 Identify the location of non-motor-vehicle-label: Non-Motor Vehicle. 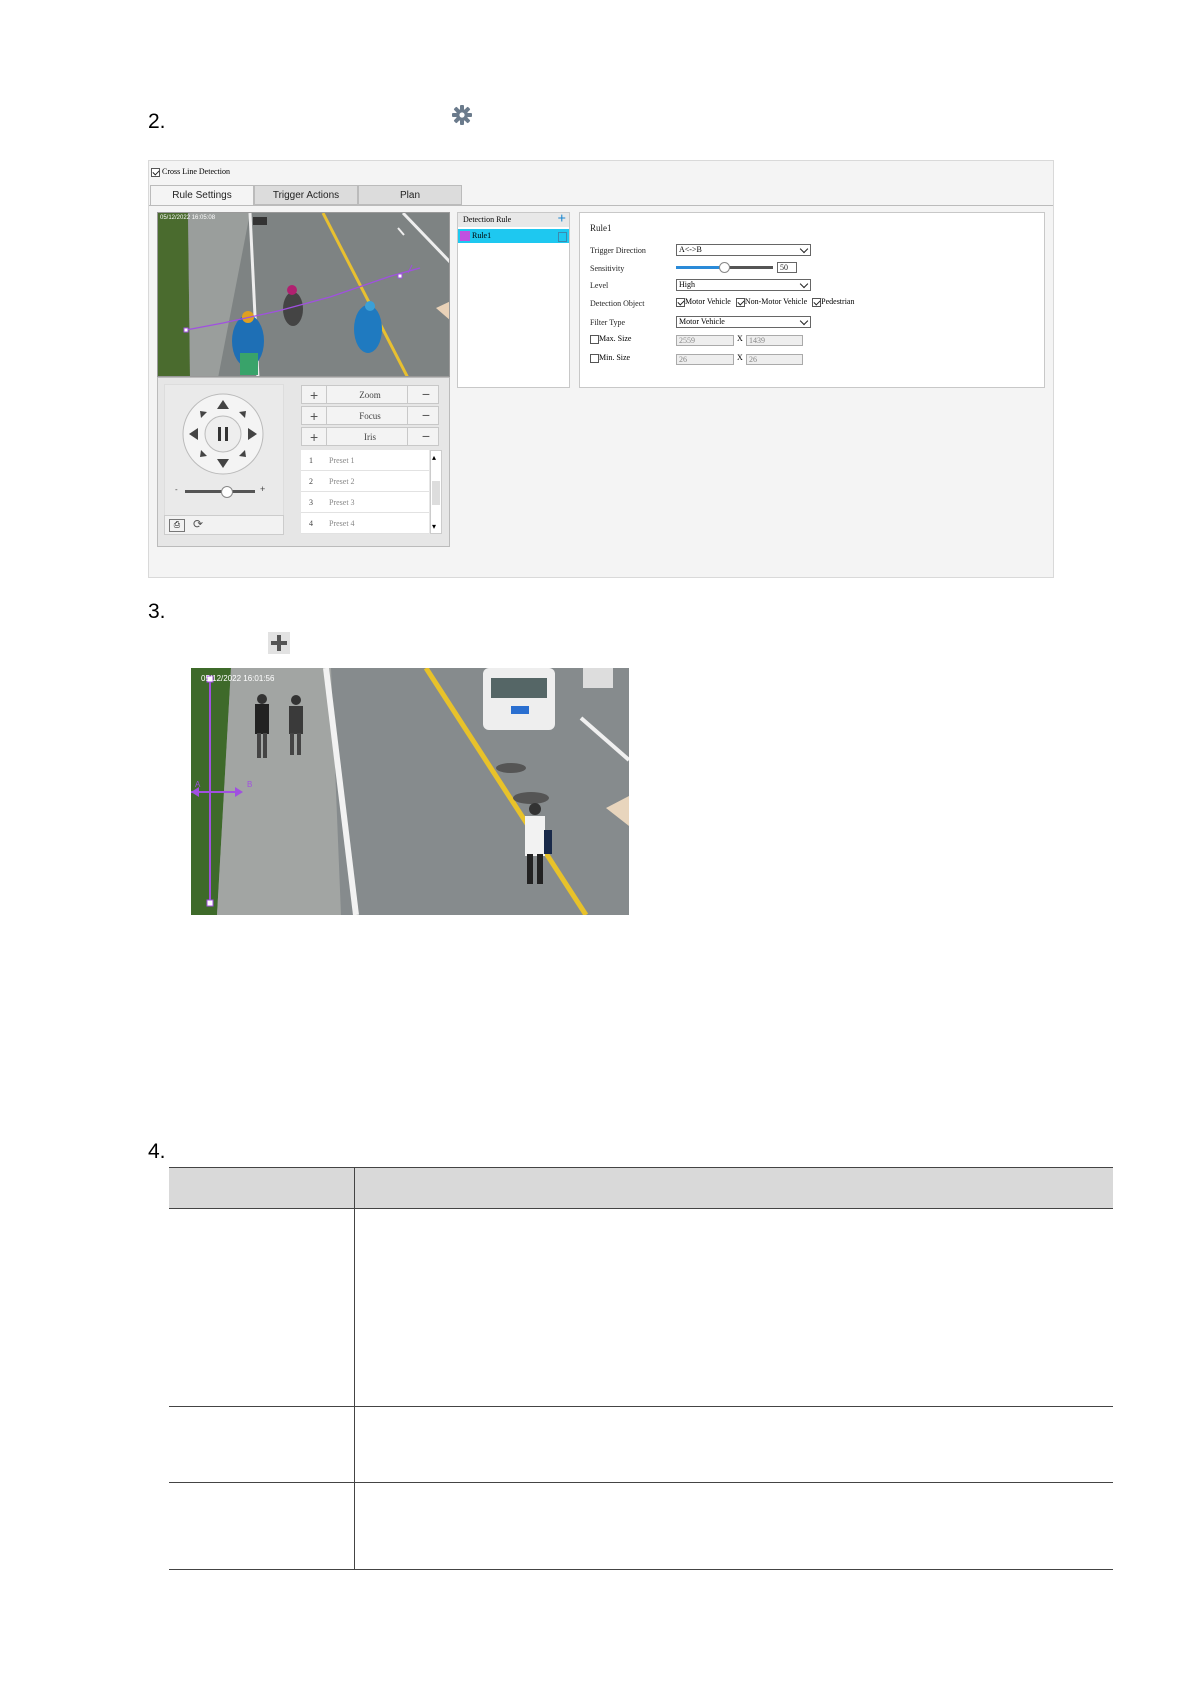
(776, 301).